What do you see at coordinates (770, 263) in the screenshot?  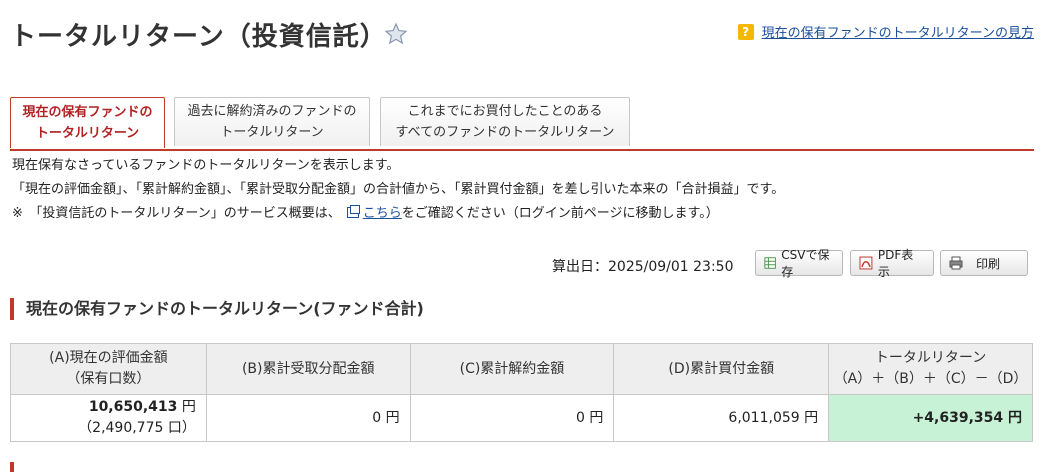 I see `csv-icon` at bounding box center [770, 263].